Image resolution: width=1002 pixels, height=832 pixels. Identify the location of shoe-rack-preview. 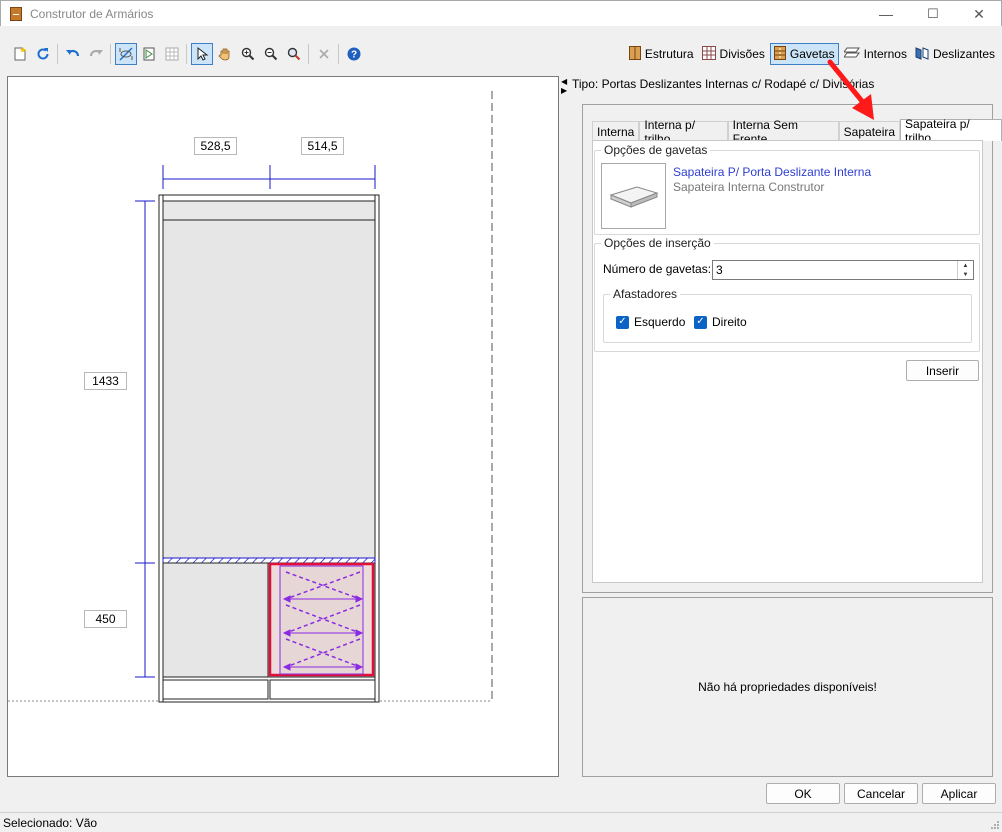
(321, 620).